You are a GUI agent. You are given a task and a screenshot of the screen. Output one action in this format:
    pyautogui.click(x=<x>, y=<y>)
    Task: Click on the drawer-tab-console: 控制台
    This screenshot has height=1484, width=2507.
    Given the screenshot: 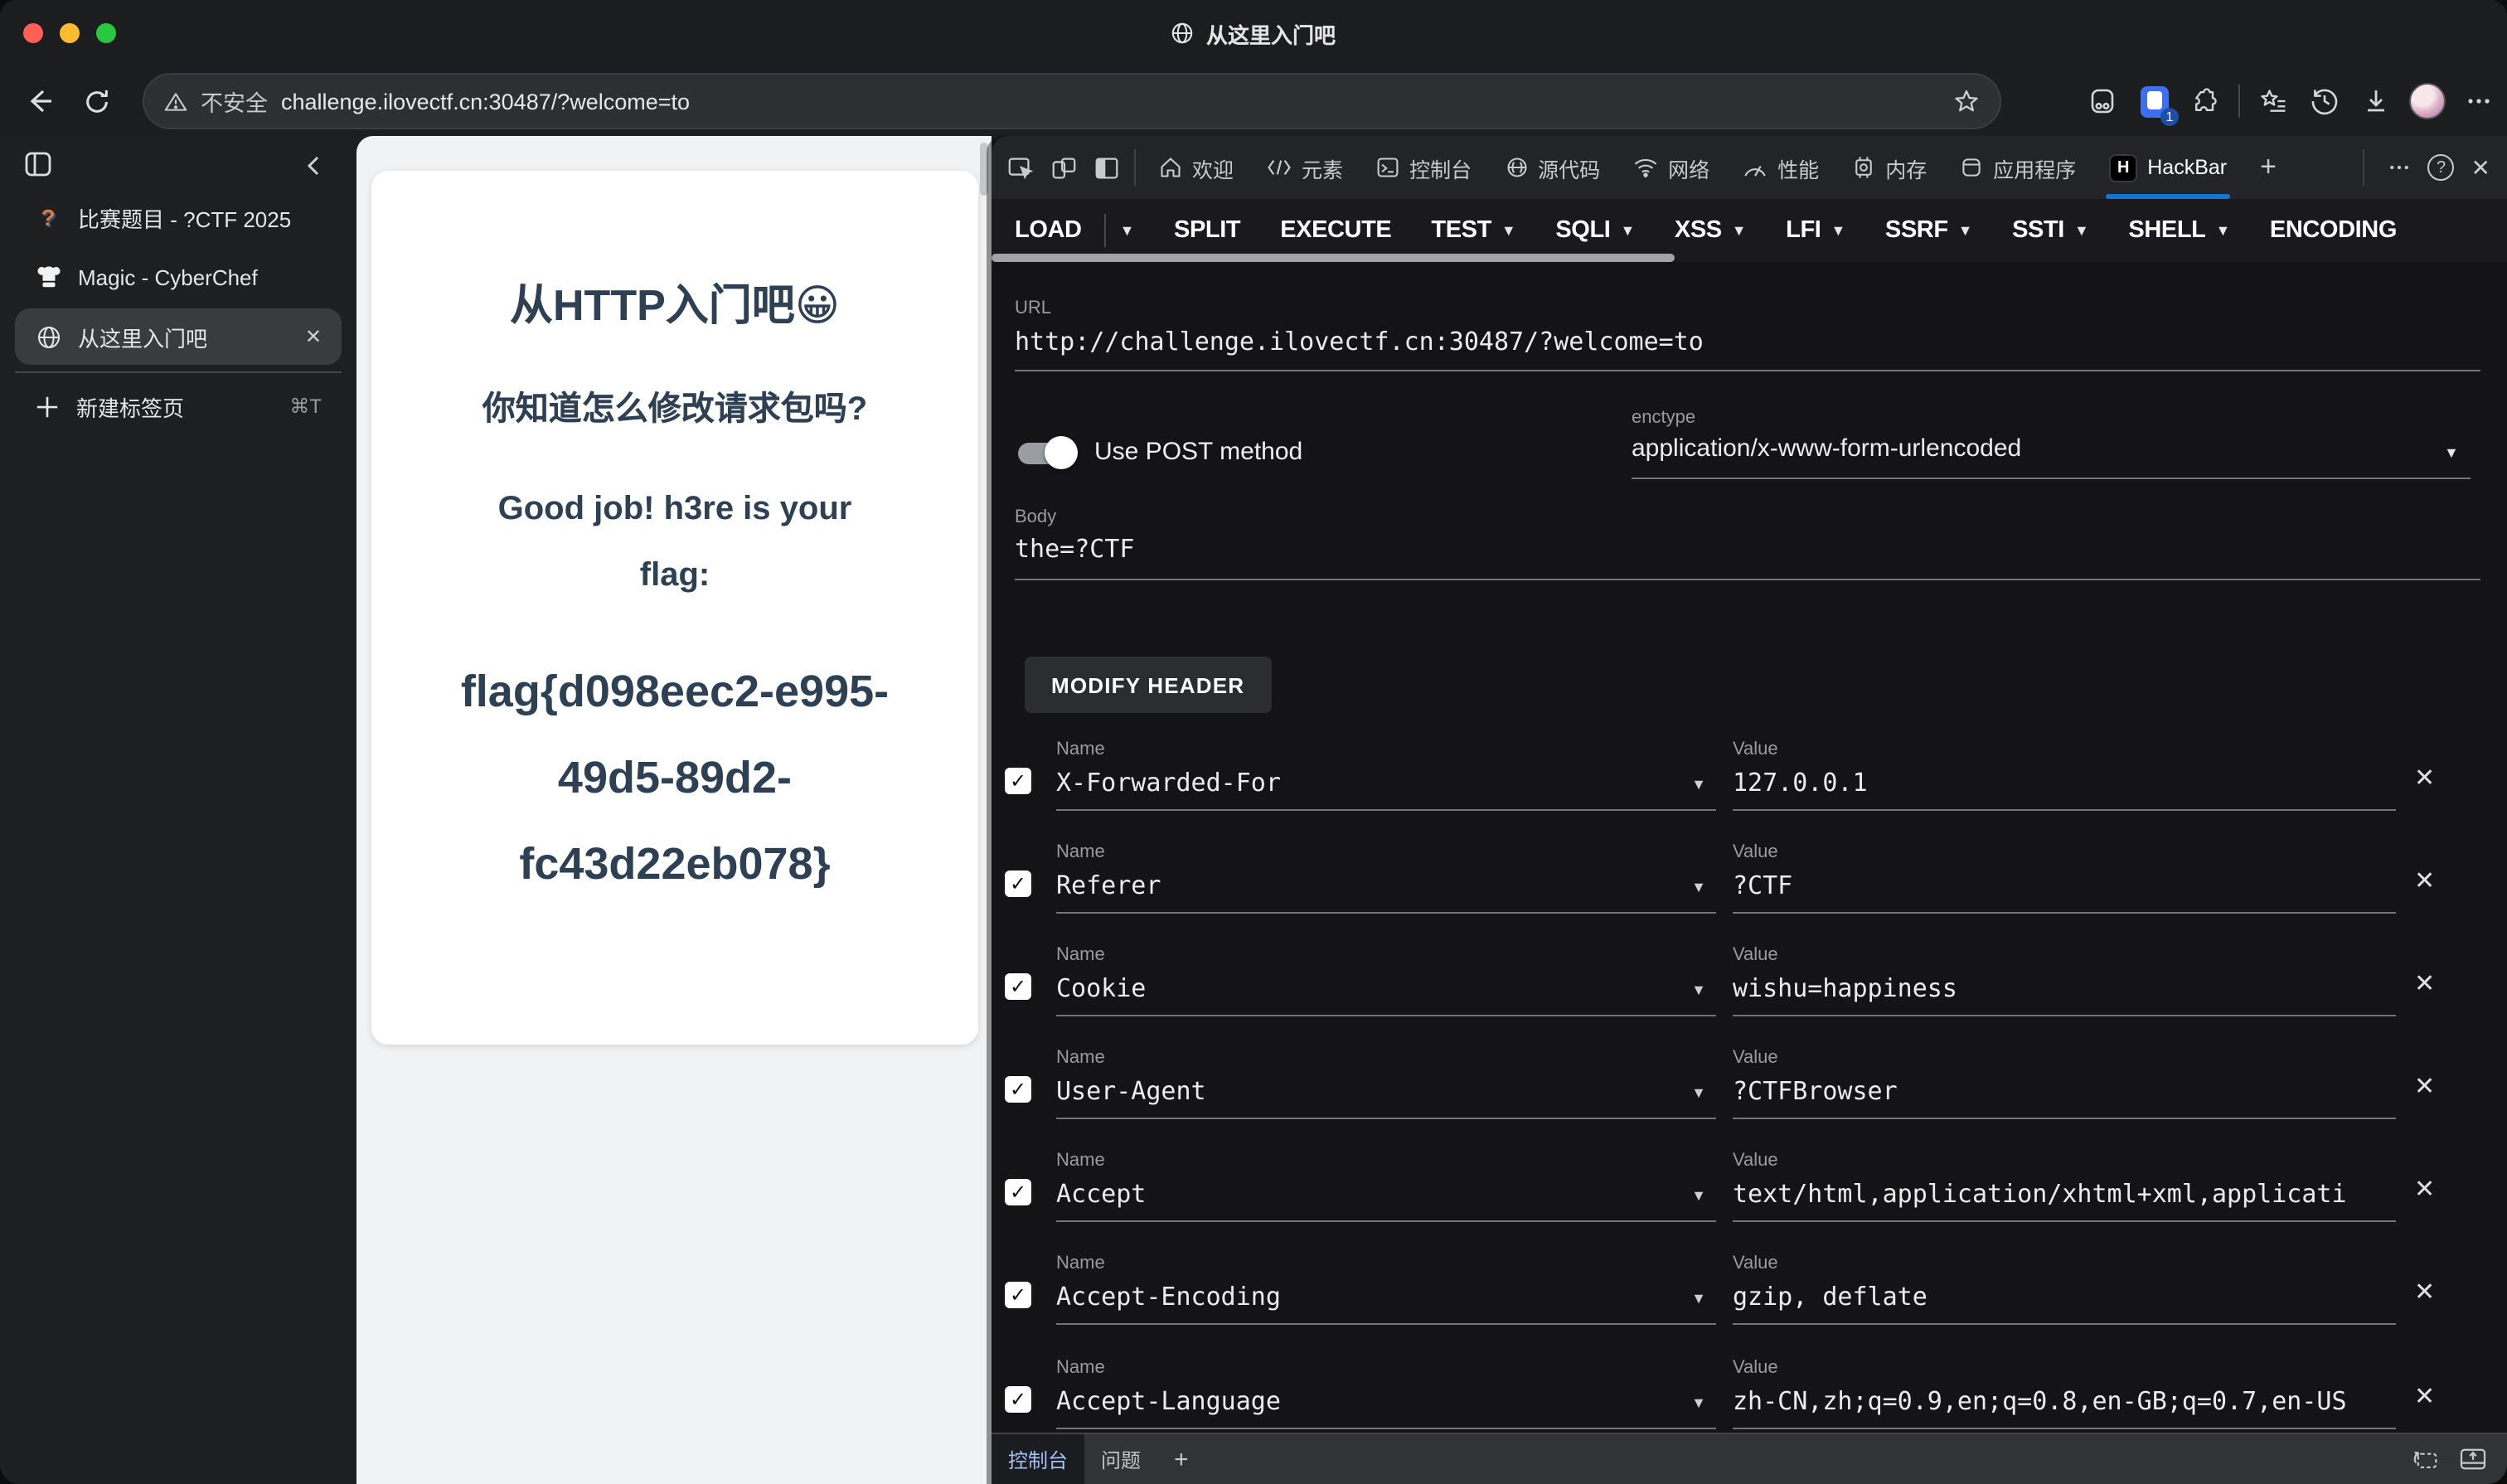 What is the action you would take?
    pyautogui.click(x=1038, y=1459)
    